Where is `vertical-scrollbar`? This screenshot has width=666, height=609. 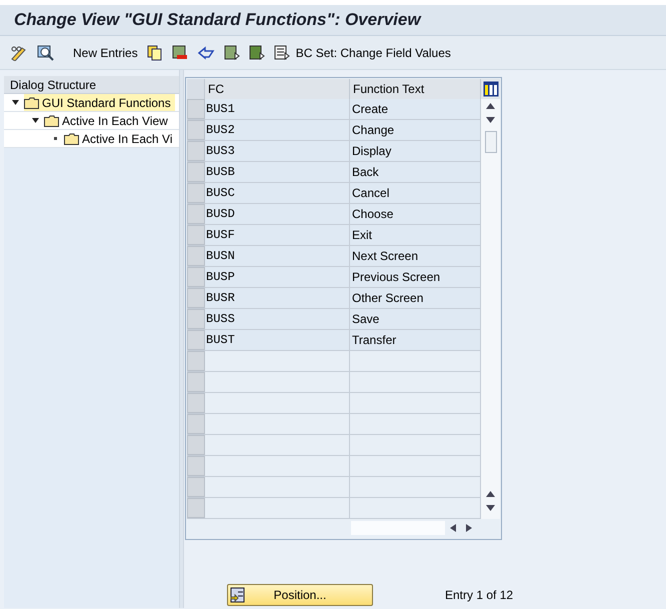 vertical-scrollbar is located at coordinates (490, 309).